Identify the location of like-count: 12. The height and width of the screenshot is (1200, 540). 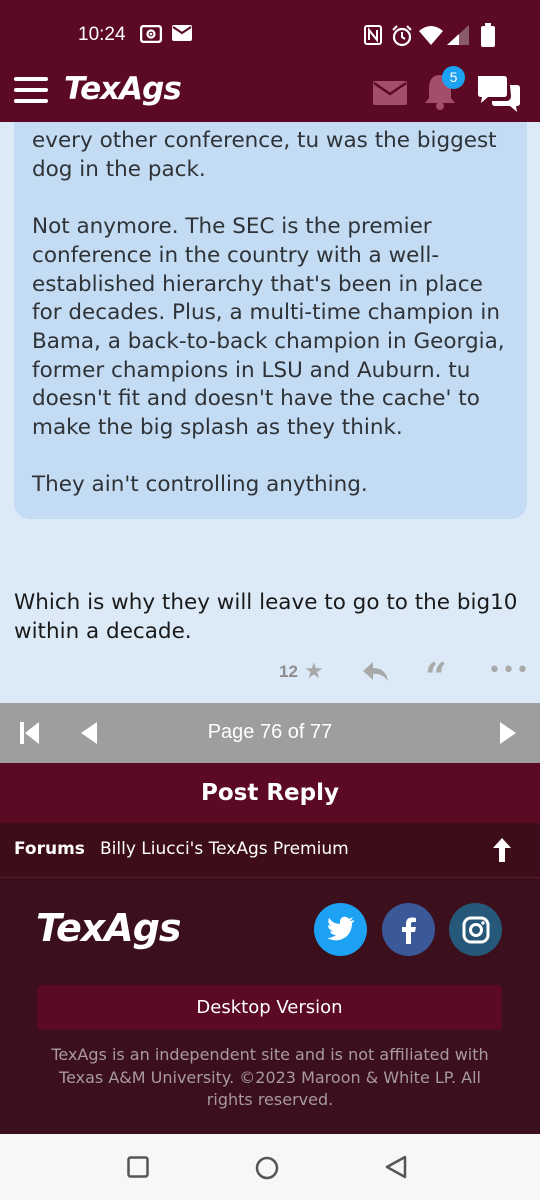
(288, 671).